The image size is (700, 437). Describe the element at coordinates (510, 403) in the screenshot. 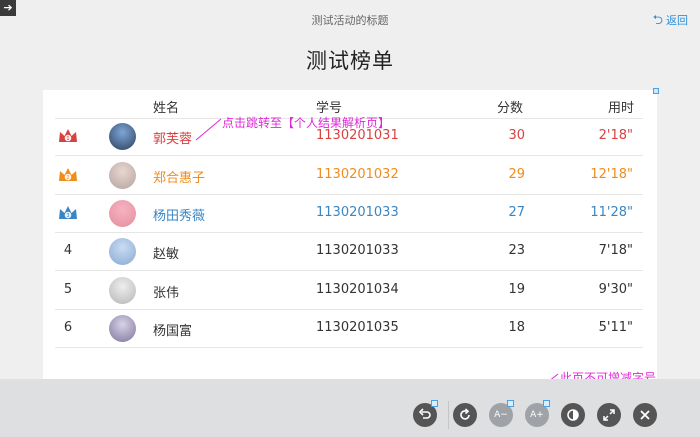

I see `font-decrease-badge` at that location.